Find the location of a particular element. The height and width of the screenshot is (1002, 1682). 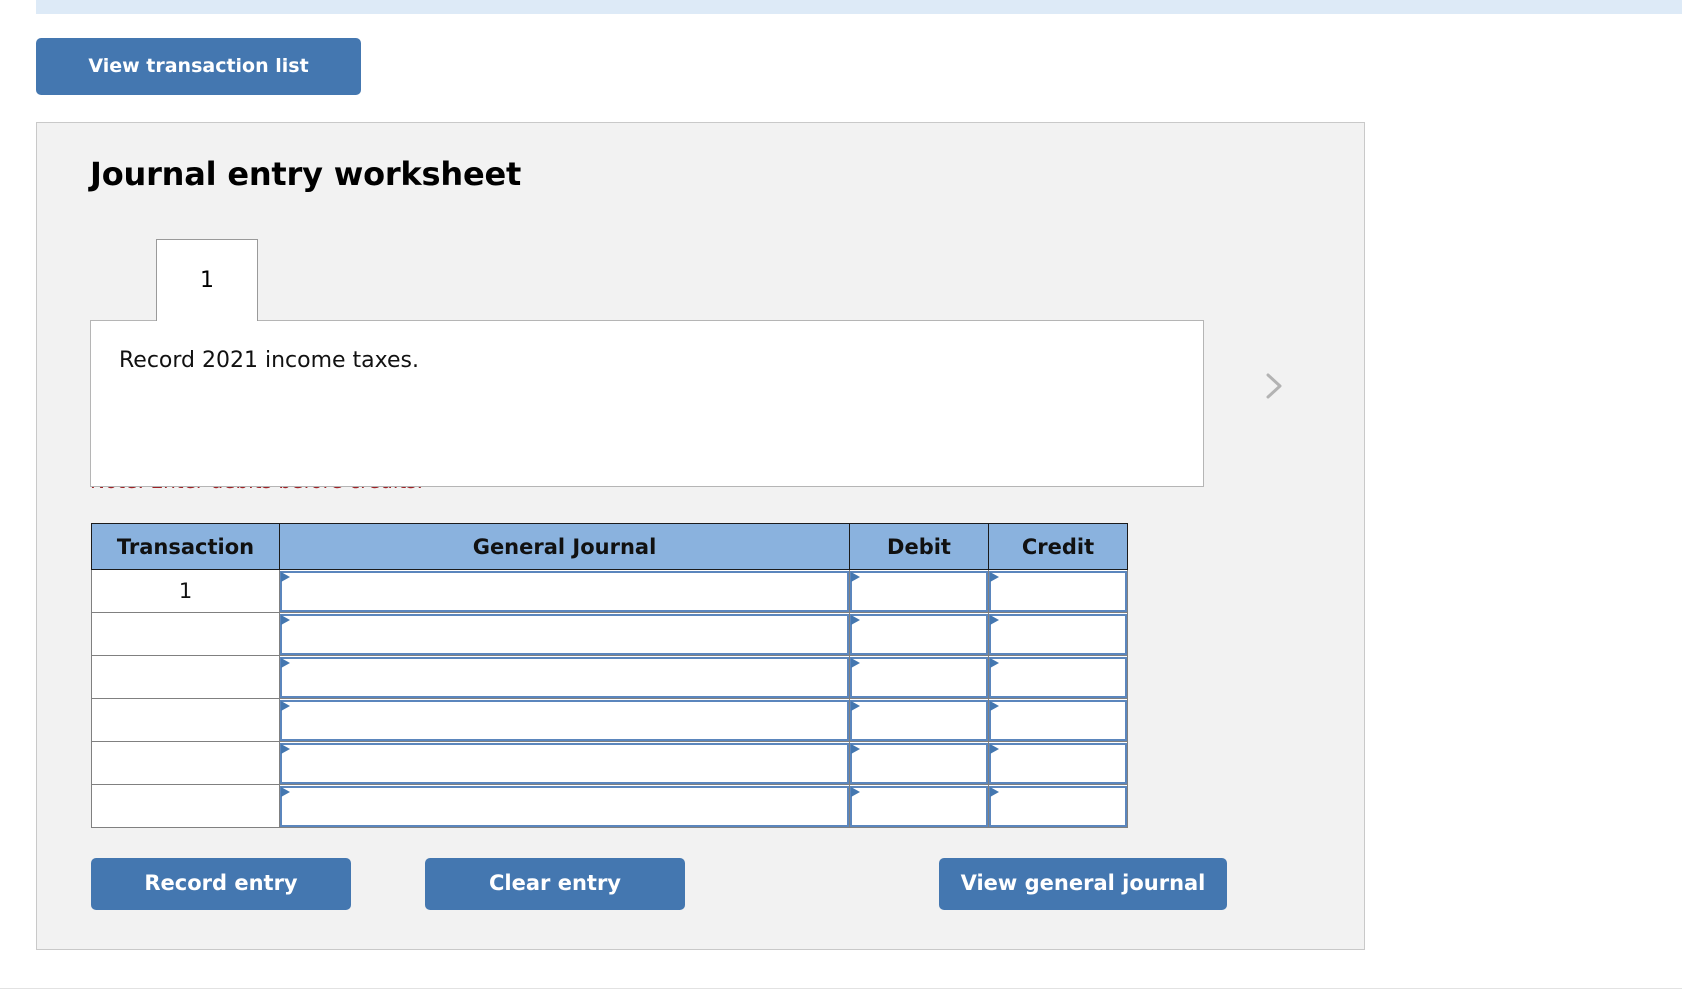

table-header-row: Transaction General Journal Debit Credit is located at coordinates (609, 546).